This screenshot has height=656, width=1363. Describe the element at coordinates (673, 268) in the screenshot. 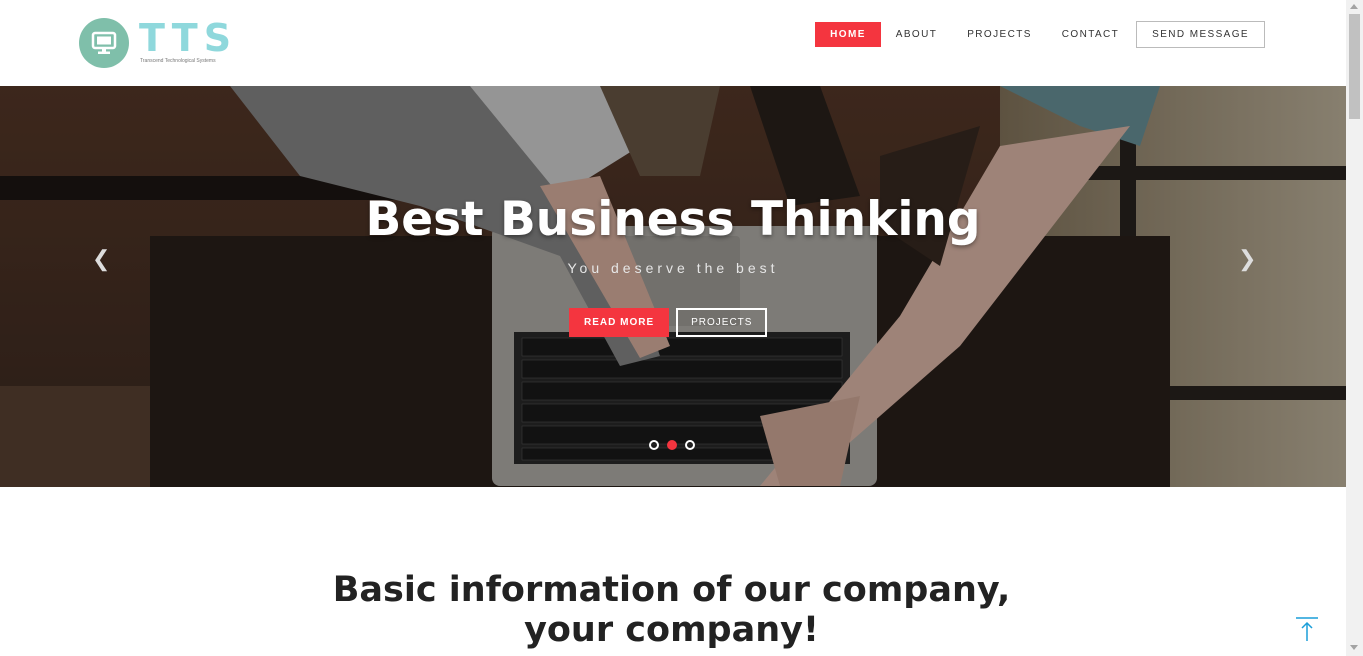

I see `hero-subtitle: You deserve the best` at that location.